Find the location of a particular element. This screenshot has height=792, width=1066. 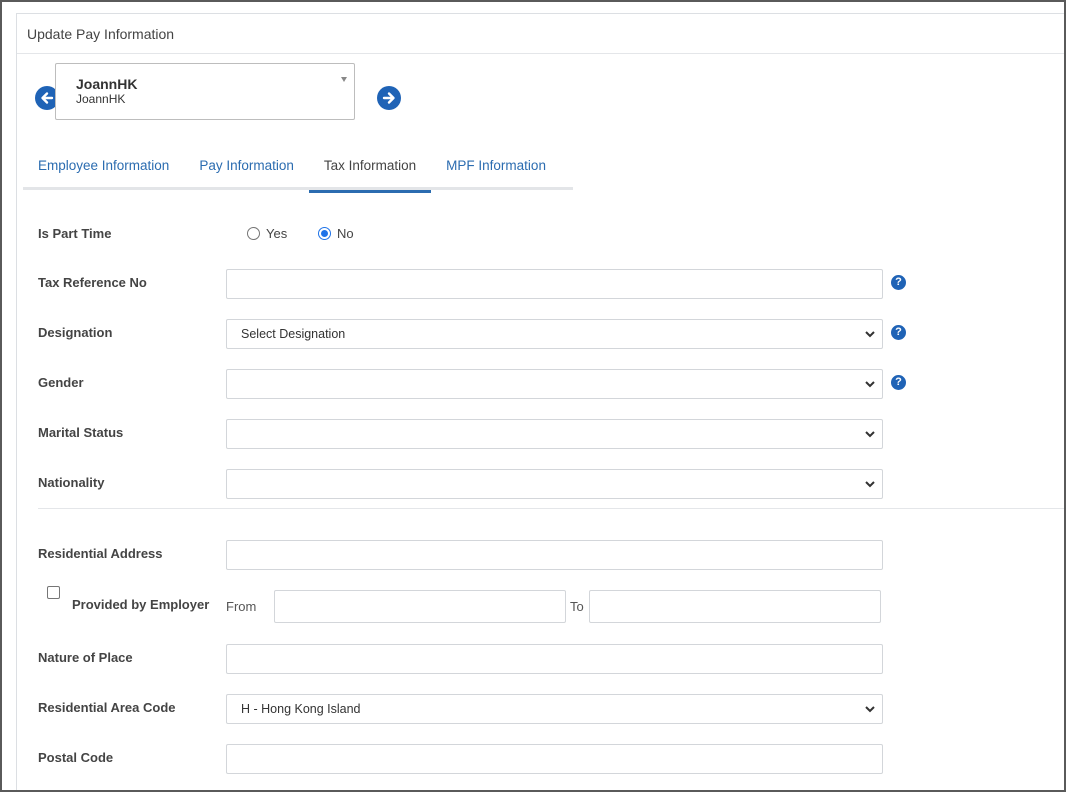

employee-select: JoannHK JoannHK is located at coordinates (205, 91).